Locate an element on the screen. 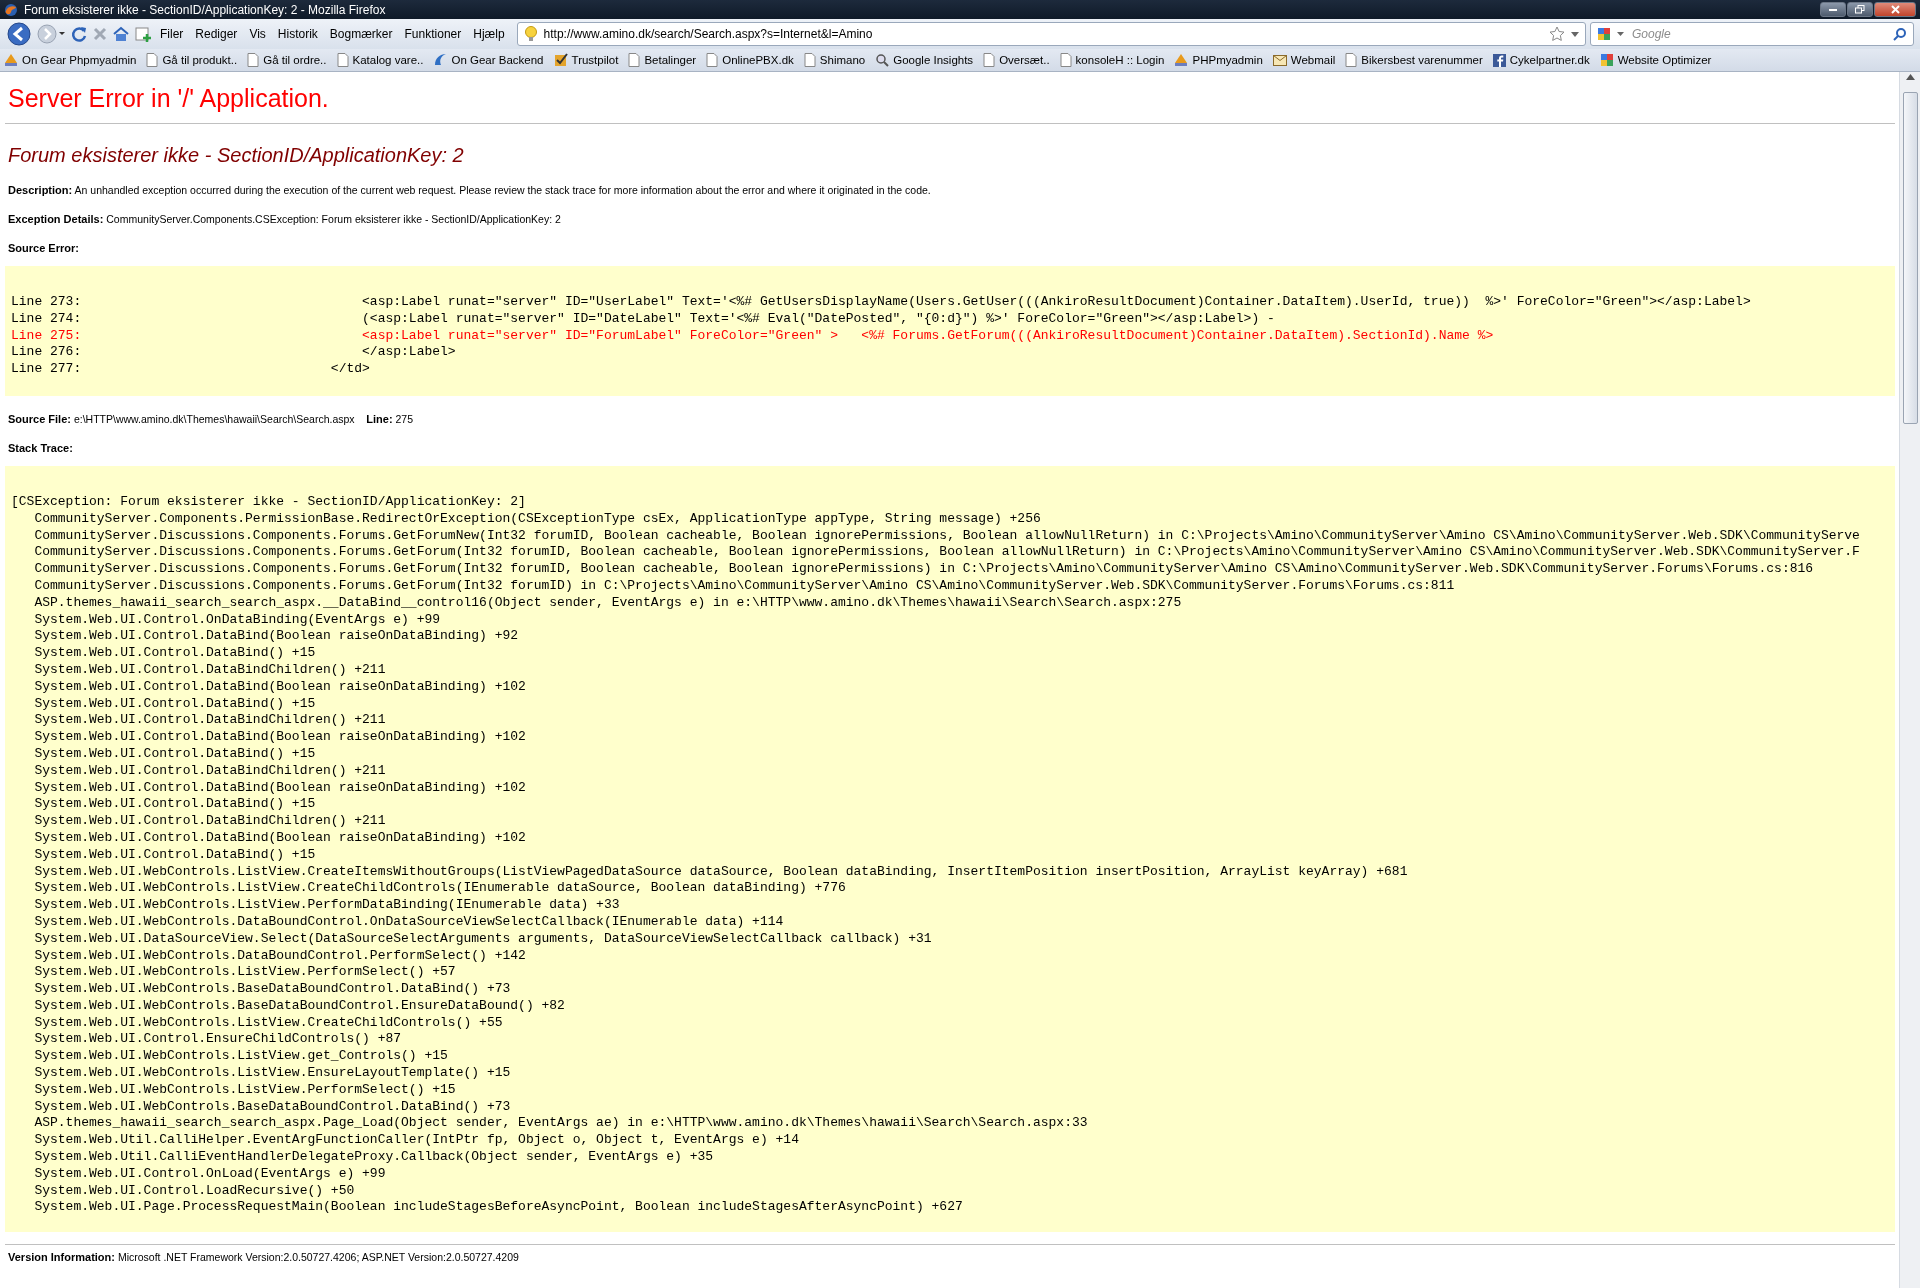 The height and width of the screenshot is (1288, 1920). scrollbar is located at coordinates (1909, 680).